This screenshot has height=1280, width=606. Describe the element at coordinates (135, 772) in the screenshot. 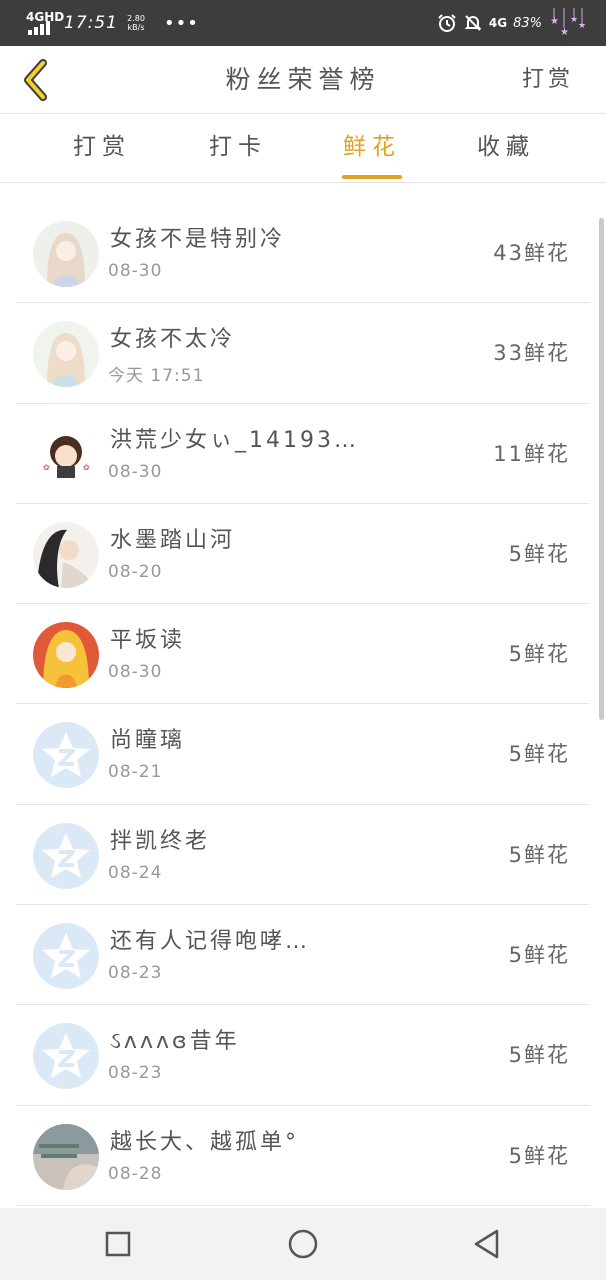

I see `date: 08-21` at that location.